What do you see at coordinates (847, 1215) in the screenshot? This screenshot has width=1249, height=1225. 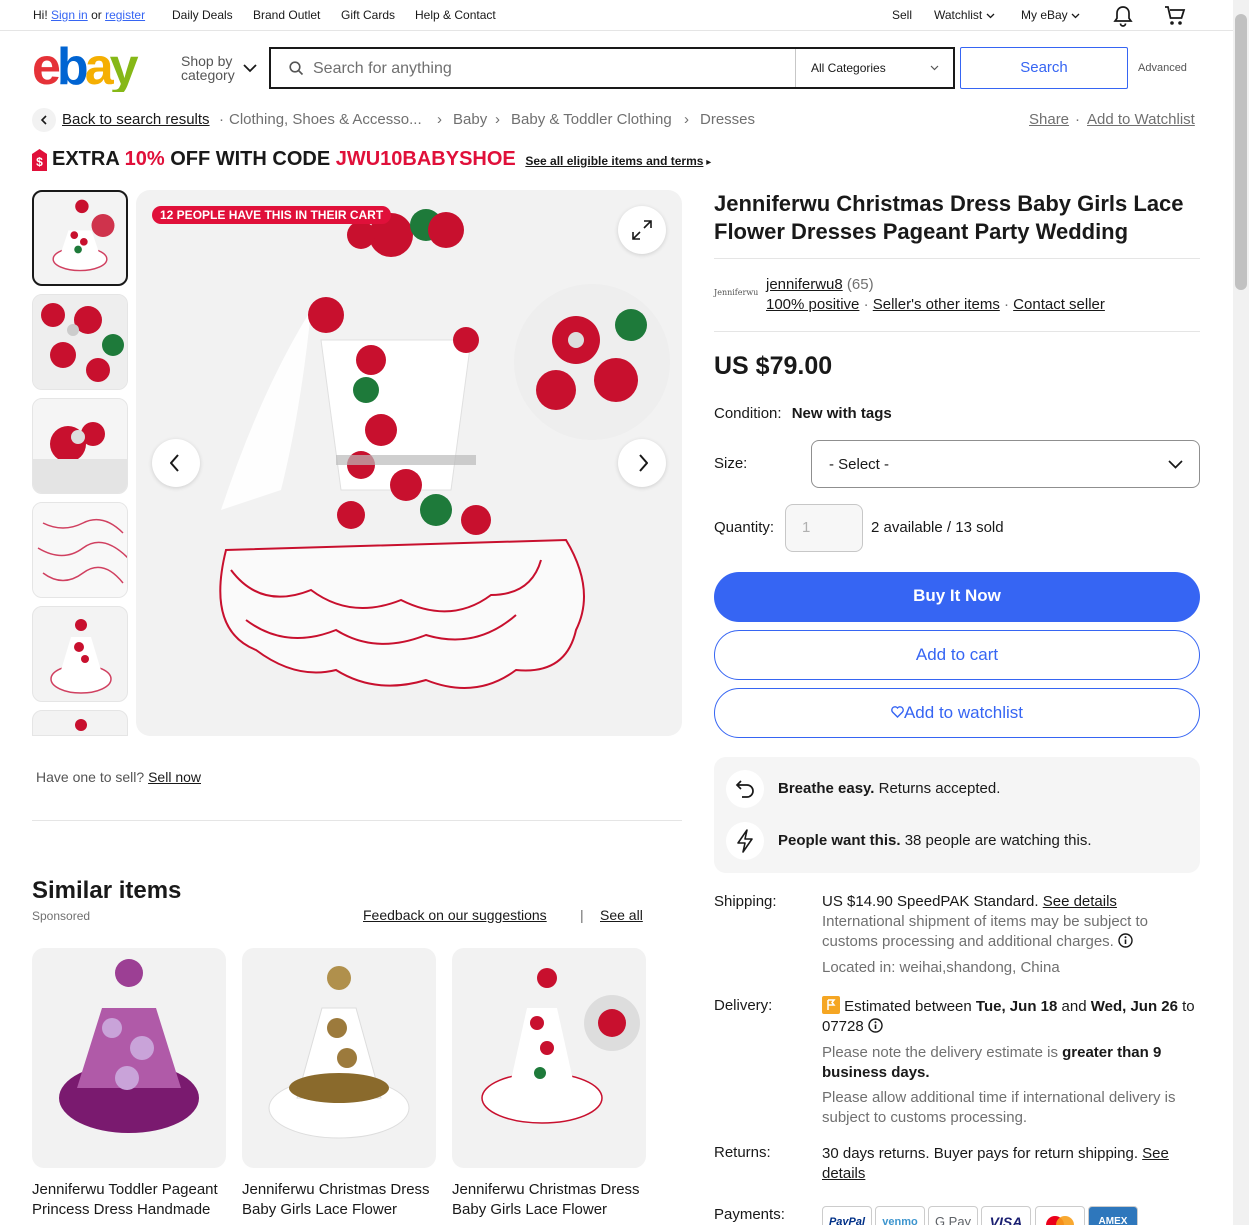 I see `paypal-icon: PayPal` at bounding box center [847, 1215].